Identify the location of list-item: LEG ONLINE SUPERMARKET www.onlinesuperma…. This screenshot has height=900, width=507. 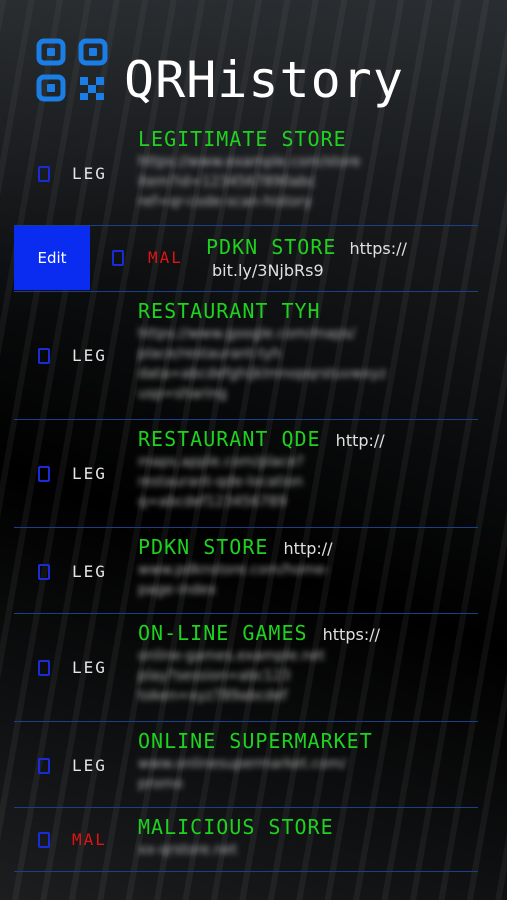
(246, 765).